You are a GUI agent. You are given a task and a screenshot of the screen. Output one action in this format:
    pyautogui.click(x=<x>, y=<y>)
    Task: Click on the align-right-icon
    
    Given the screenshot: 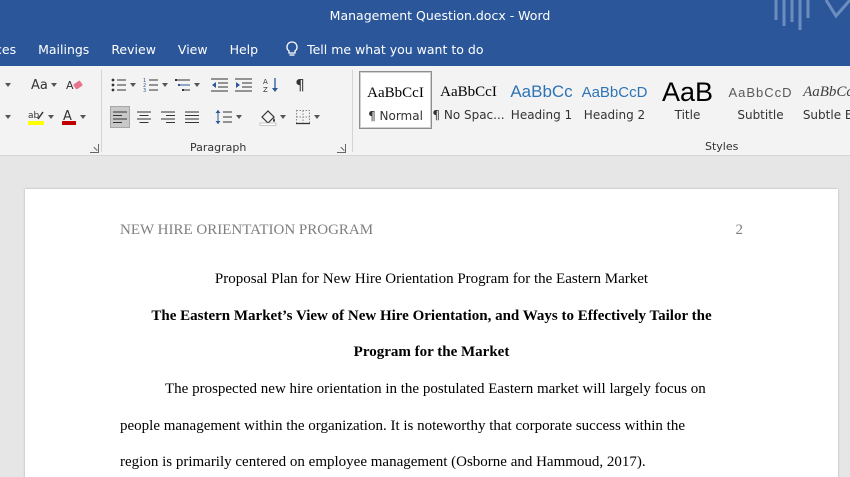 What is the action you would take?
    pyautogui.click(x=168, y=117)
    